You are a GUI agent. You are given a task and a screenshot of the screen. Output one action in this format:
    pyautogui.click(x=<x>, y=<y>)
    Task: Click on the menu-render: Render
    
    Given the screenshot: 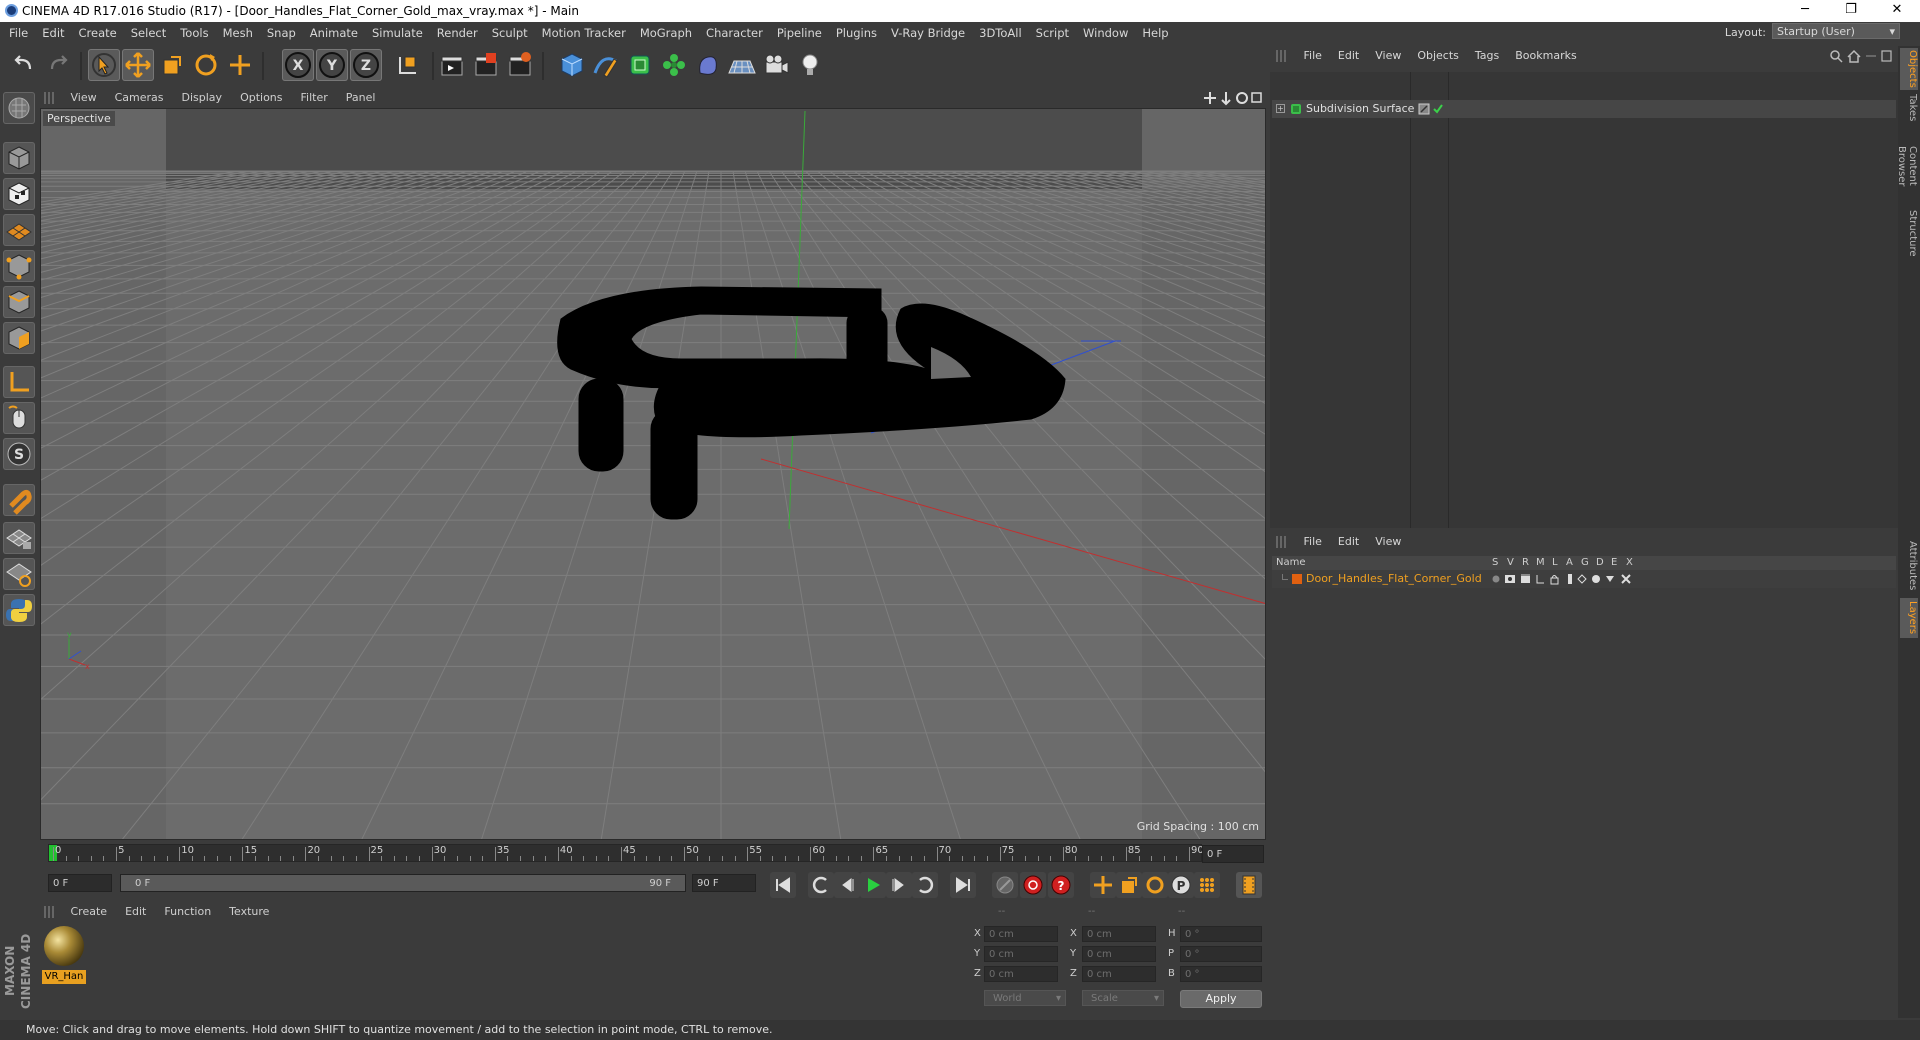 What is the action you would take?
    pyautogui.click(x=457, y=33)
    